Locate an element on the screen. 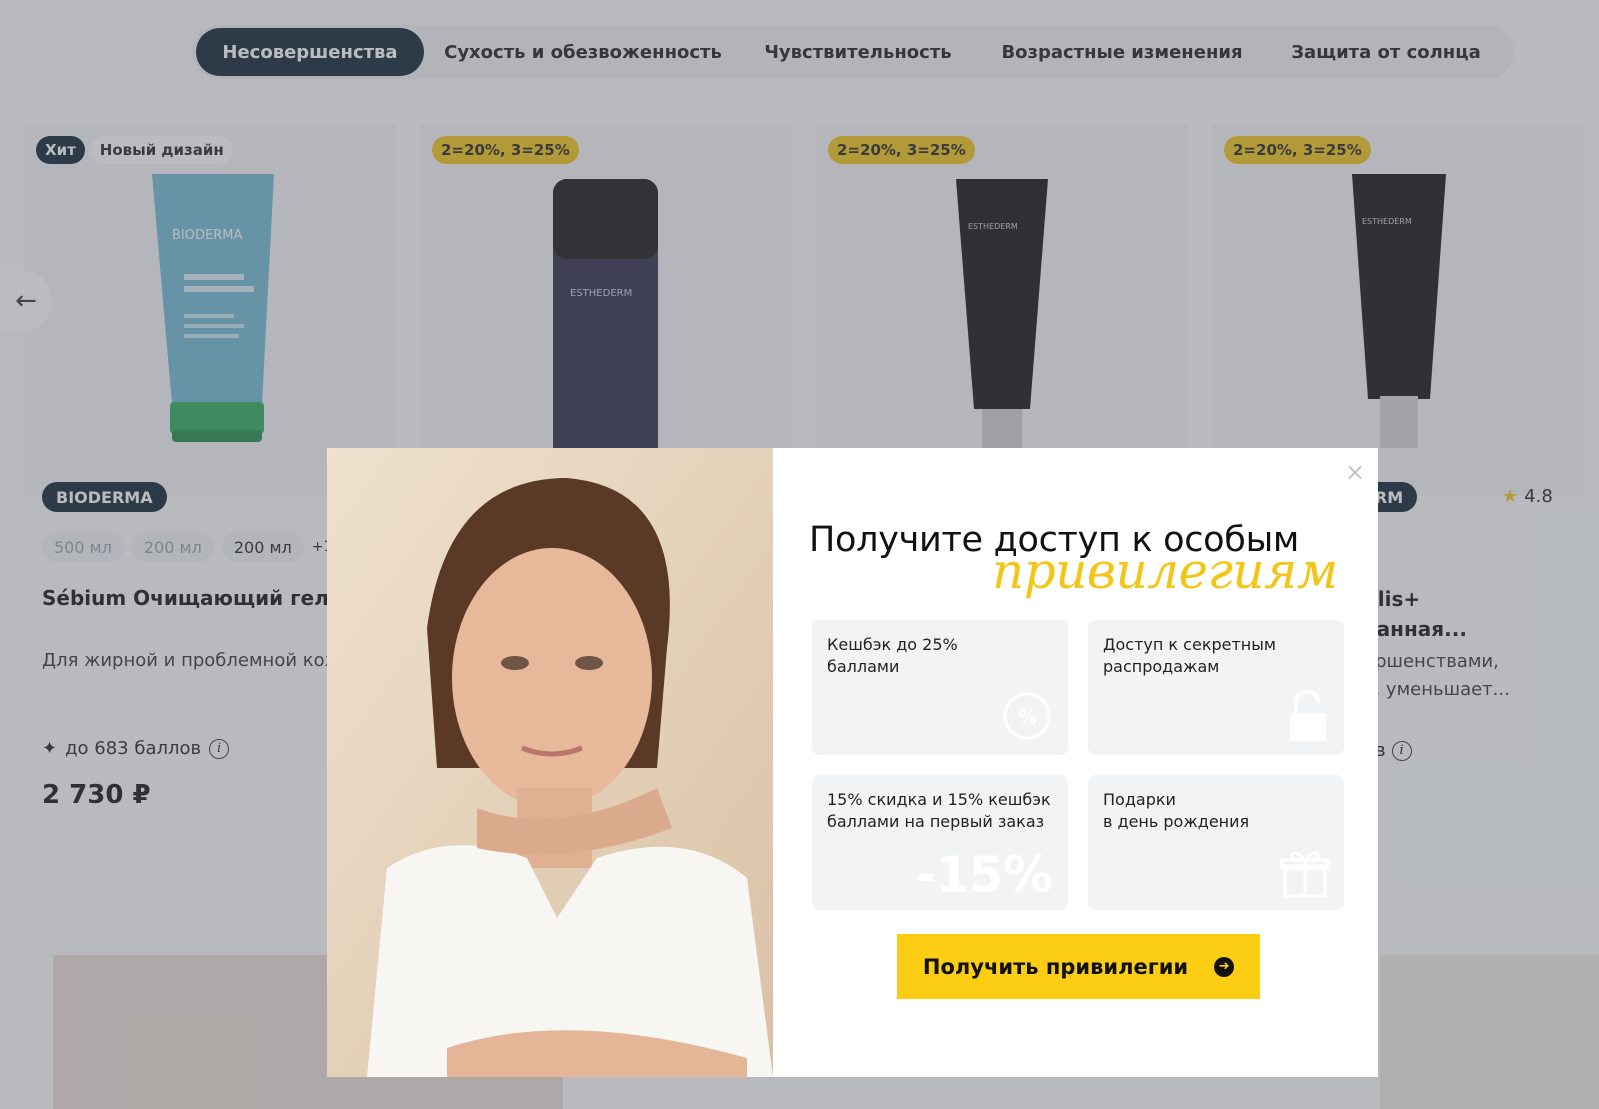  modal-heading-accent: привилегиям is located at coordinates (1165, 571).